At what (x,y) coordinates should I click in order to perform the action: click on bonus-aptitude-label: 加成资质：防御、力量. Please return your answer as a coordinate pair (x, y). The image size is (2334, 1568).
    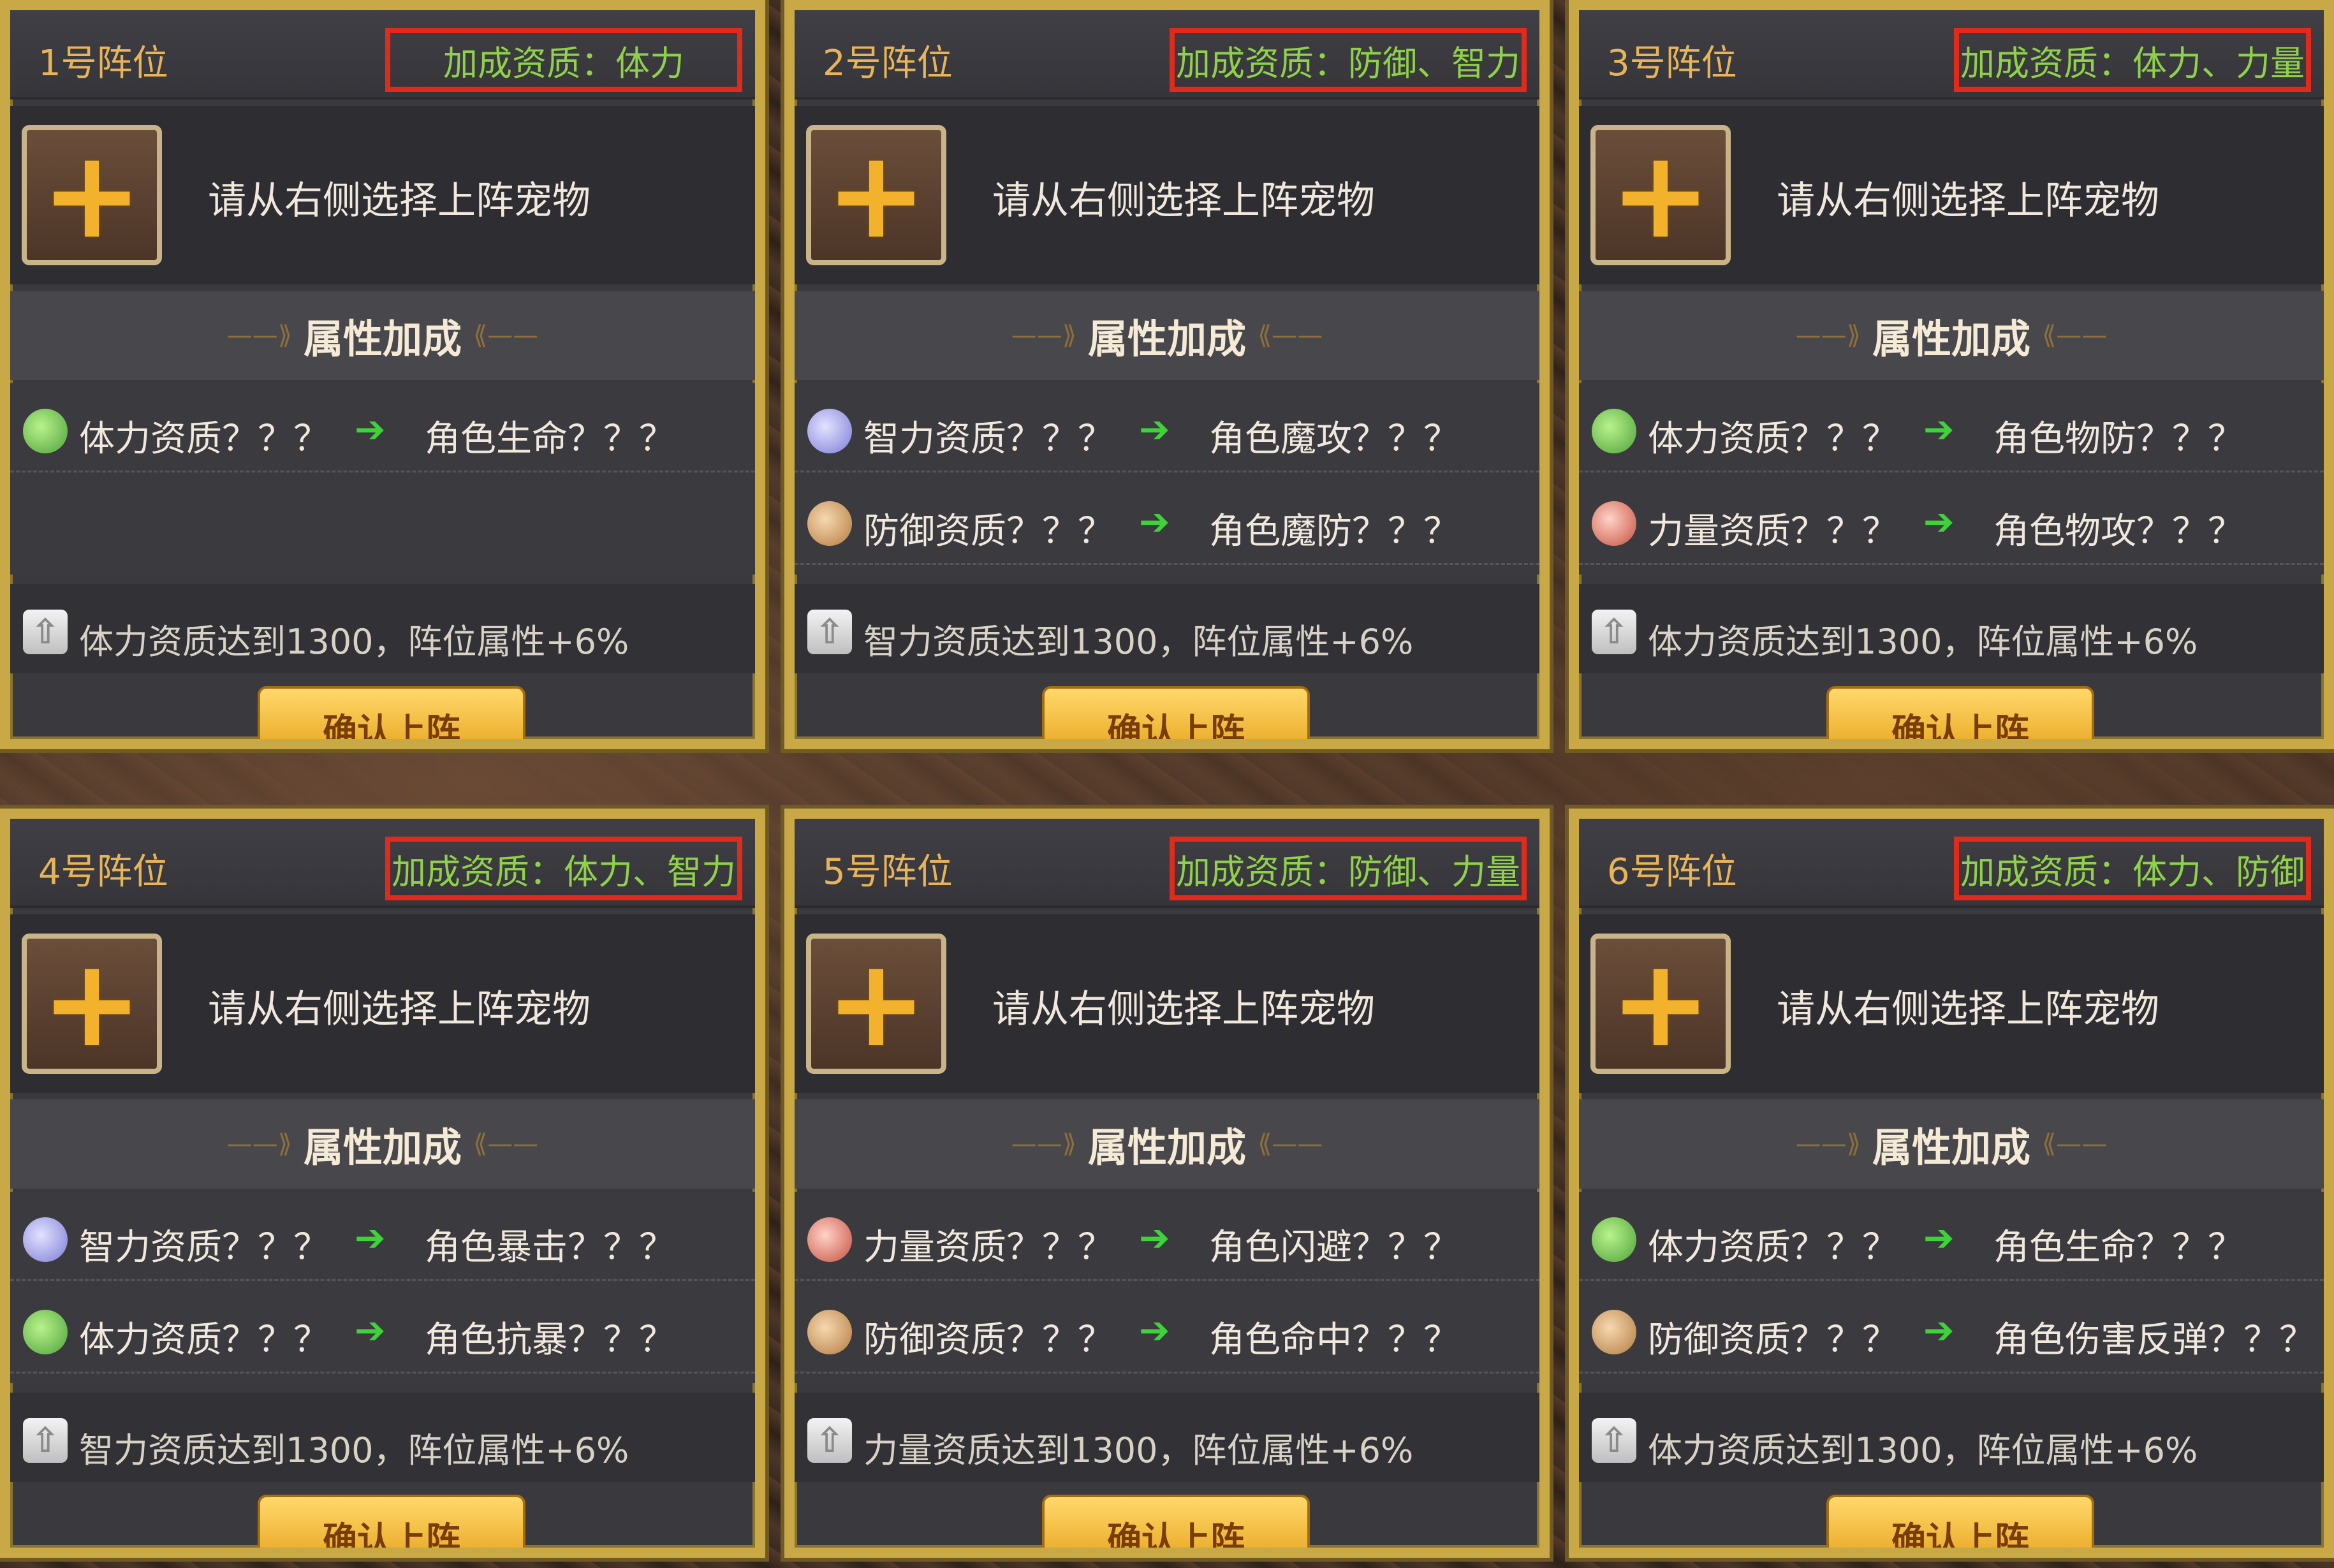
    Looking at the image, I should click on (1348, 868).